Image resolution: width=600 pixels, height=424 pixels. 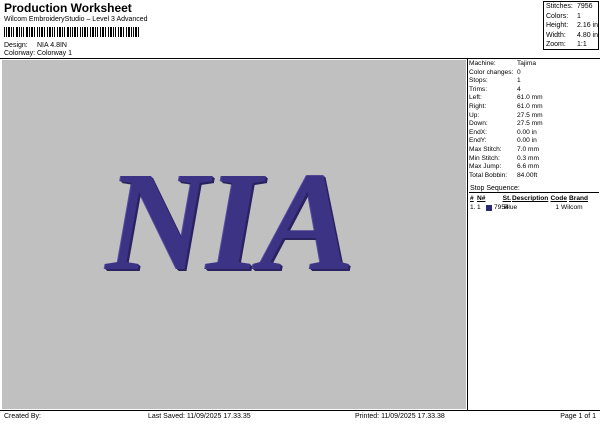 I want to click on stop-sequence-title: Stop Sequence:, so click(x=534, y=188).